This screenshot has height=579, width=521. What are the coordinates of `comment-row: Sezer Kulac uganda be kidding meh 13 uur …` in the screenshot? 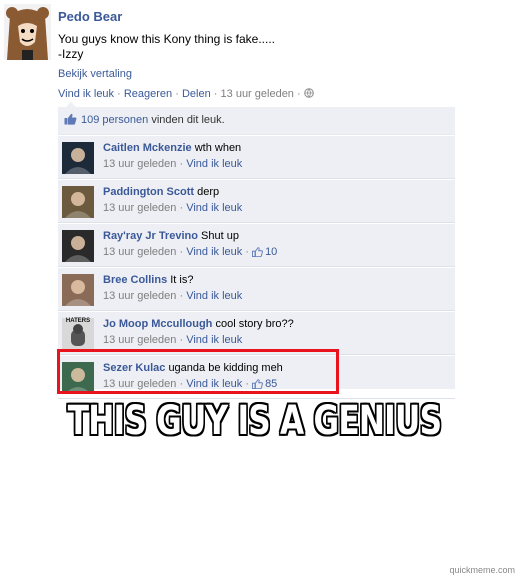 It's located at (256, 377).